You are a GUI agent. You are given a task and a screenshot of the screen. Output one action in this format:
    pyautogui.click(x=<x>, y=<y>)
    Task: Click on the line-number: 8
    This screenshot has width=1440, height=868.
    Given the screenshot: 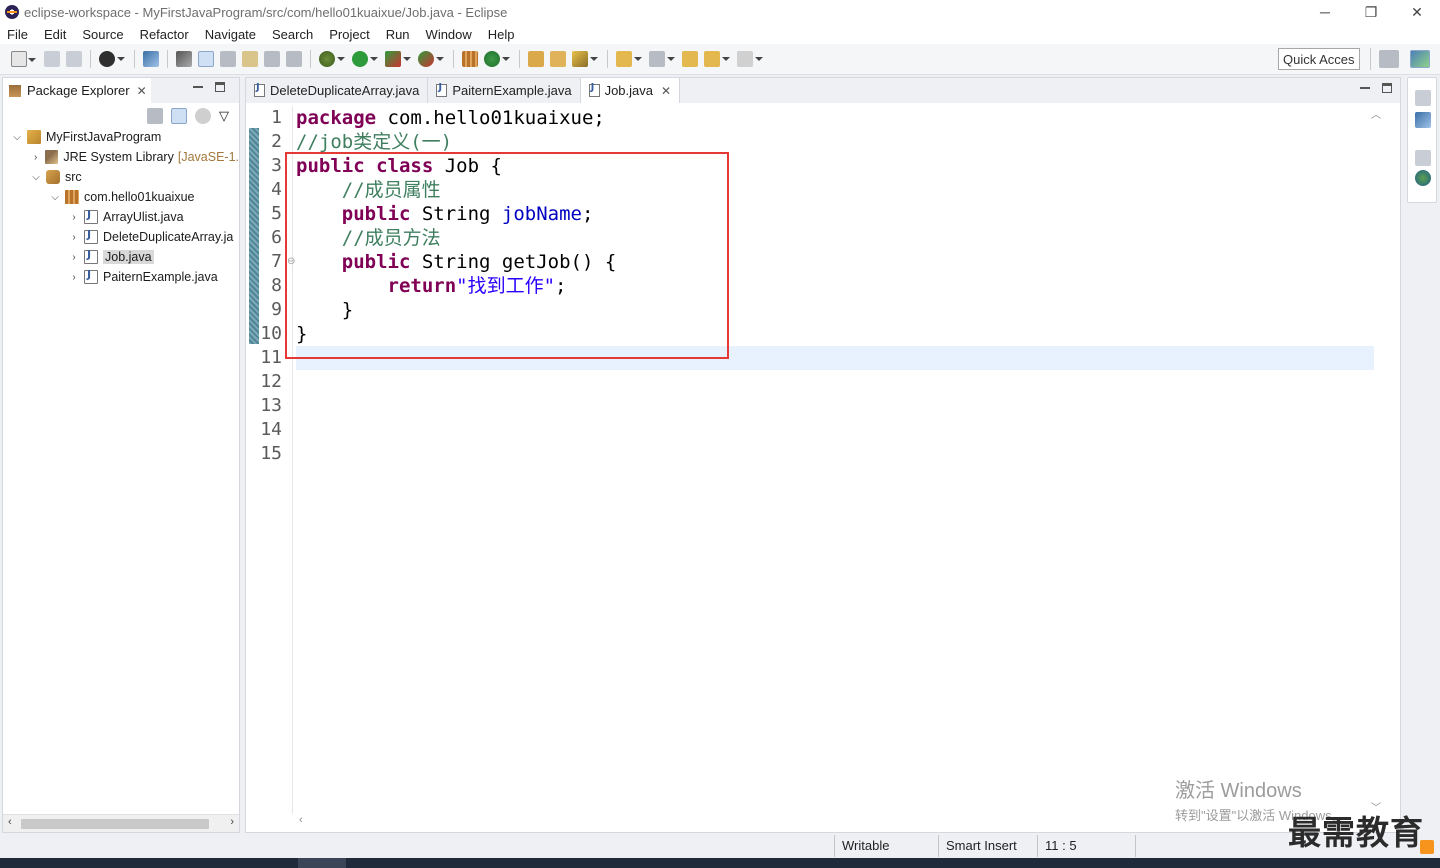 What is the action you would take?
    pyautogui.click(x=276, y=285)
    